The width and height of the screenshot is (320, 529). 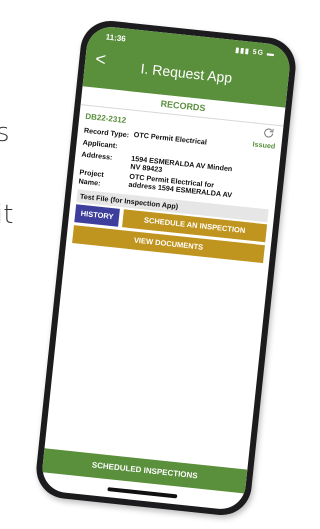 I want to click on home-indicator, so click(x=142, y=493).